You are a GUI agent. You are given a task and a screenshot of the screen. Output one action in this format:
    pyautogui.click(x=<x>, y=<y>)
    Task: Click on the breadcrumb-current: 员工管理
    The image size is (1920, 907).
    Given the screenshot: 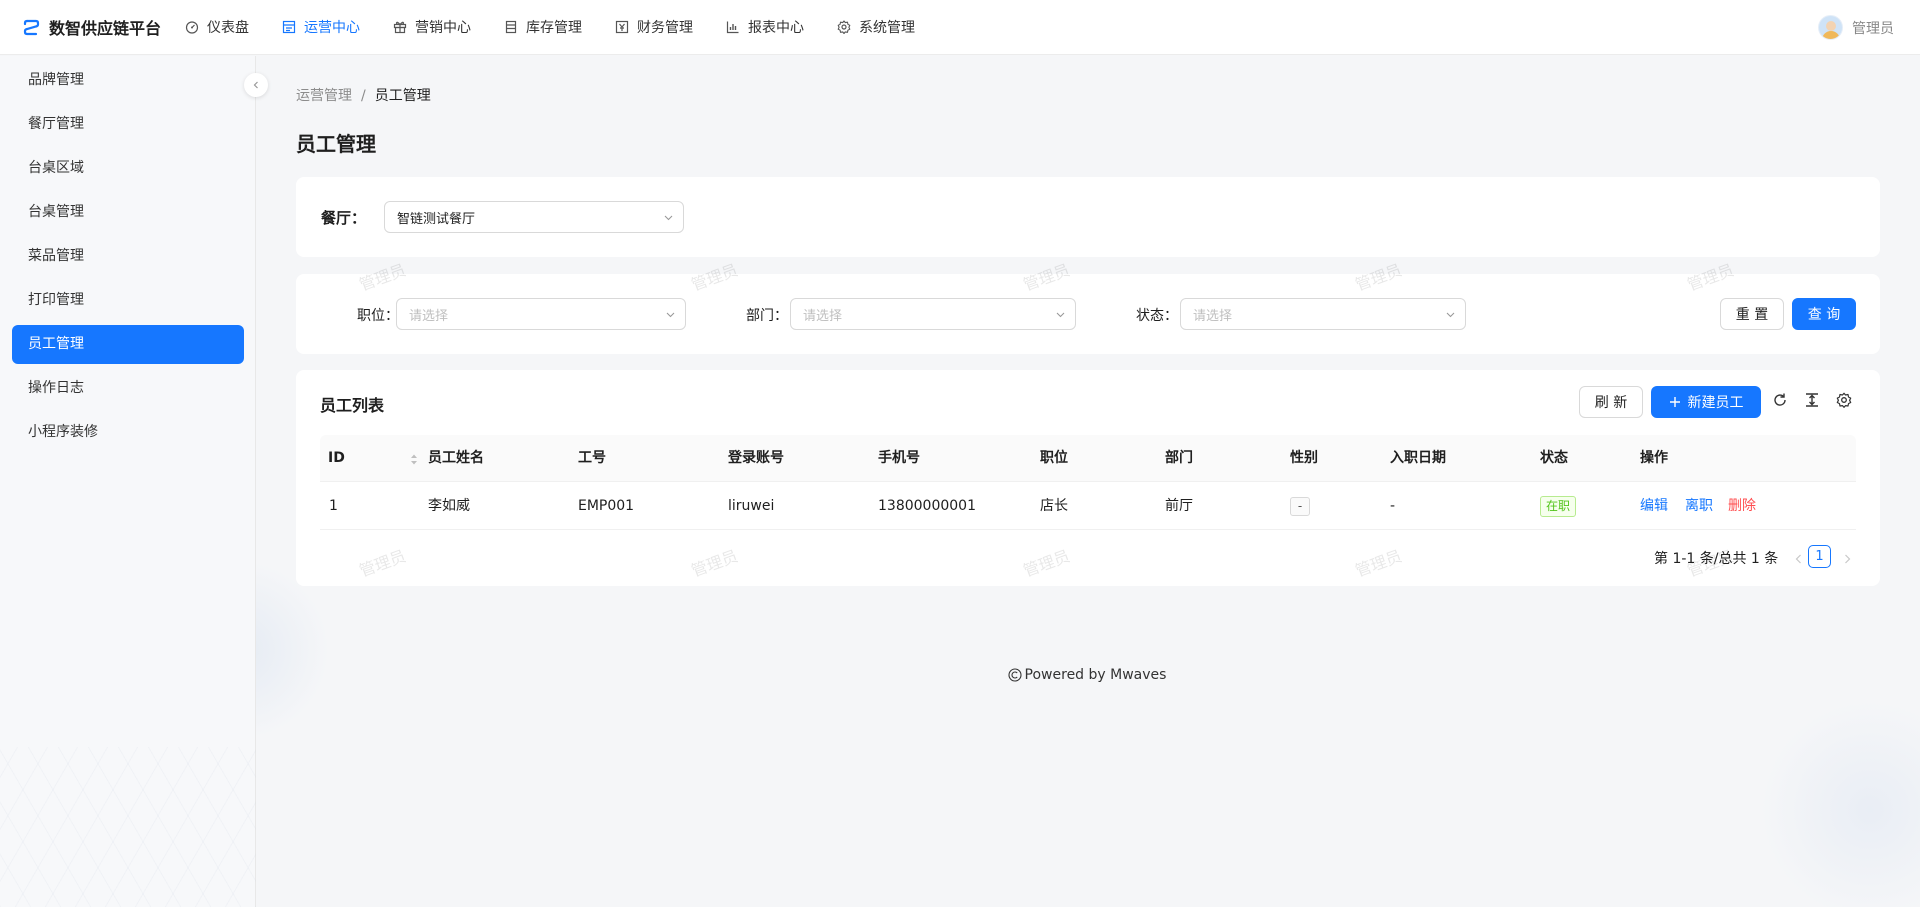 What is the action you would take?
    pyautogui.click(x=402, y=96)
    